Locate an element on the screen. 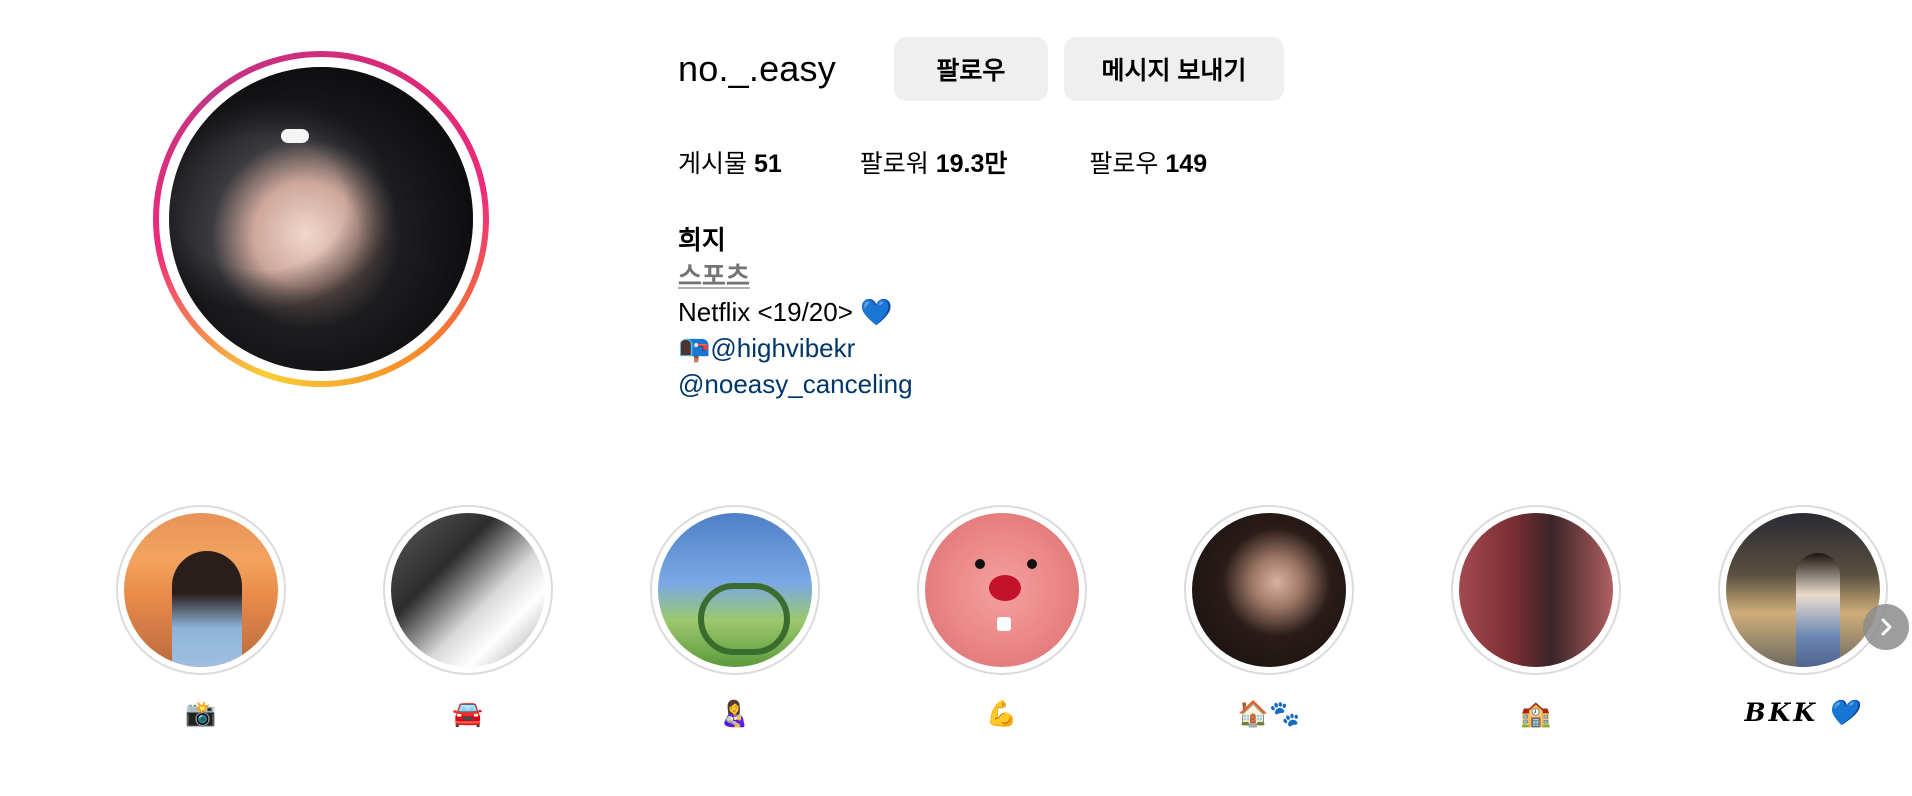 The image size is (1912, 796). highlight-item: 💪 is located at coordinates (1002, 618).